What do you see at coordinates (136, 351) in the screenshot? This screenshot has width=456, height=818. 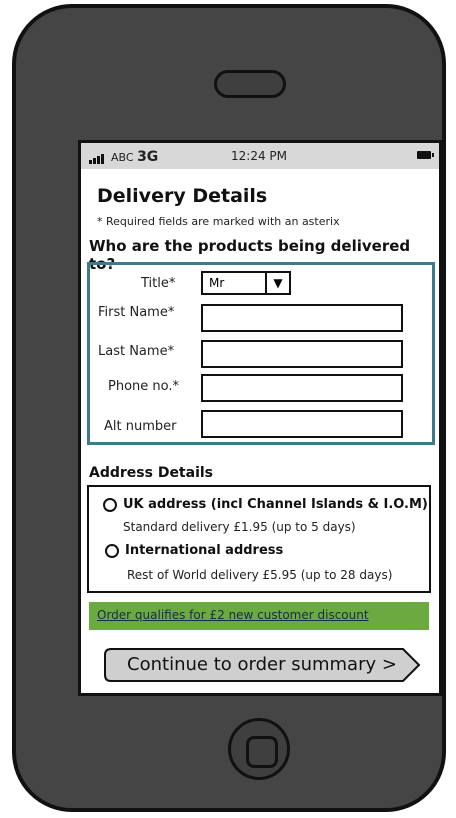 I see `last-name-label: Last Name*` at bounding box center [136, 351].